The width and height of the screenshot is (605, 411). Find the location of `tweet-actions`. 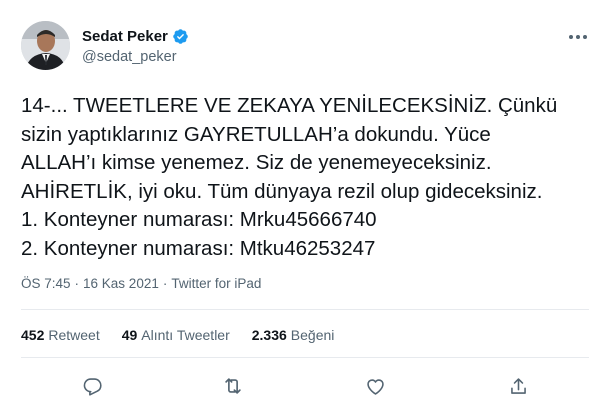

tweet-actions is located at coordinates (302, 386).